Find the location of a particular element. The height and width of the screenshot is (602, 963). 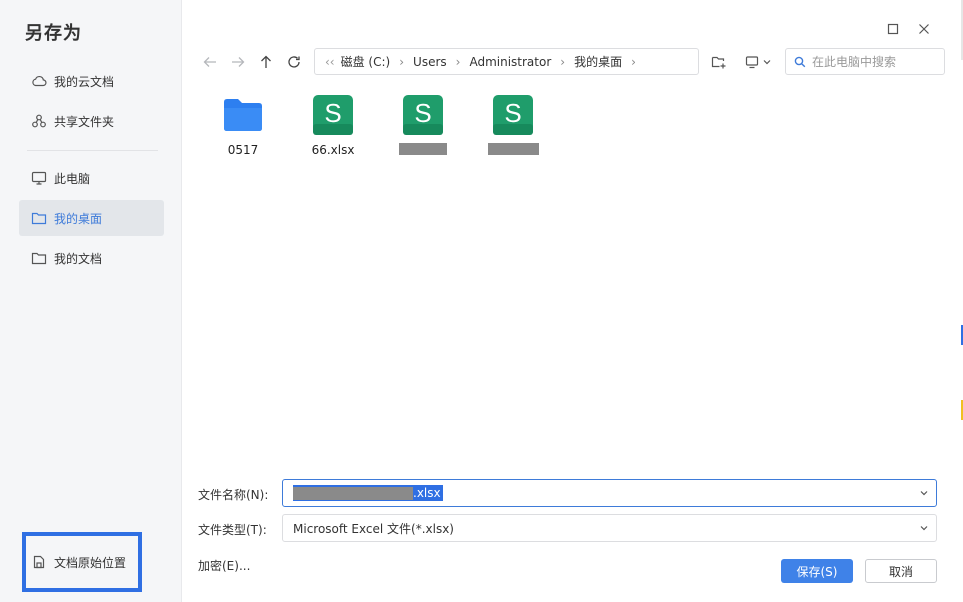

original-location-button: 文档原始位置 is located at coordinates (82, 562).